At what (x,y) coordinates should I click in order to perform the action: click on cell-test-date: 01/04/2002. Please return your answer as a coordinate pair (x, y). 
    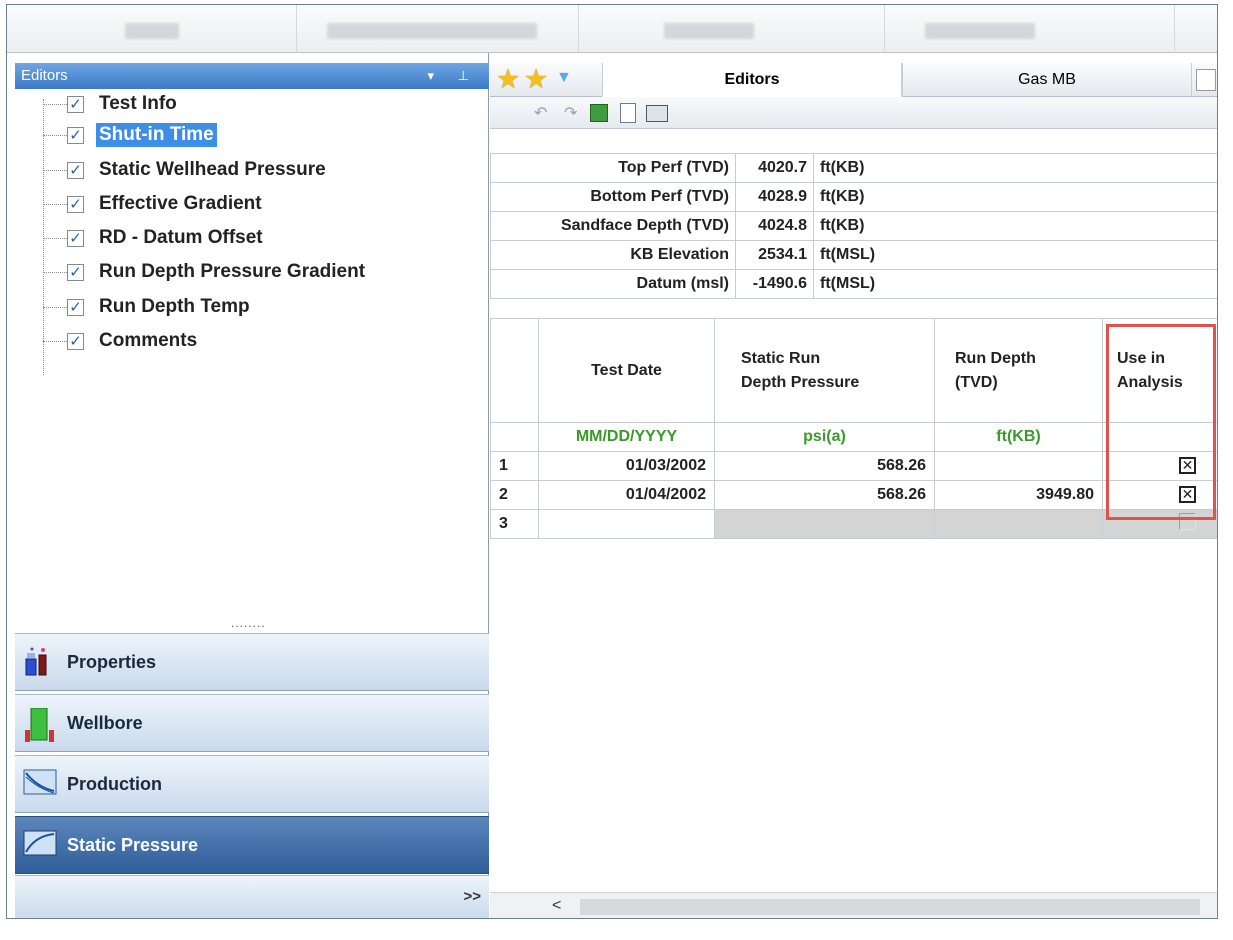
    Looking at the image, I should click on (626, 495).